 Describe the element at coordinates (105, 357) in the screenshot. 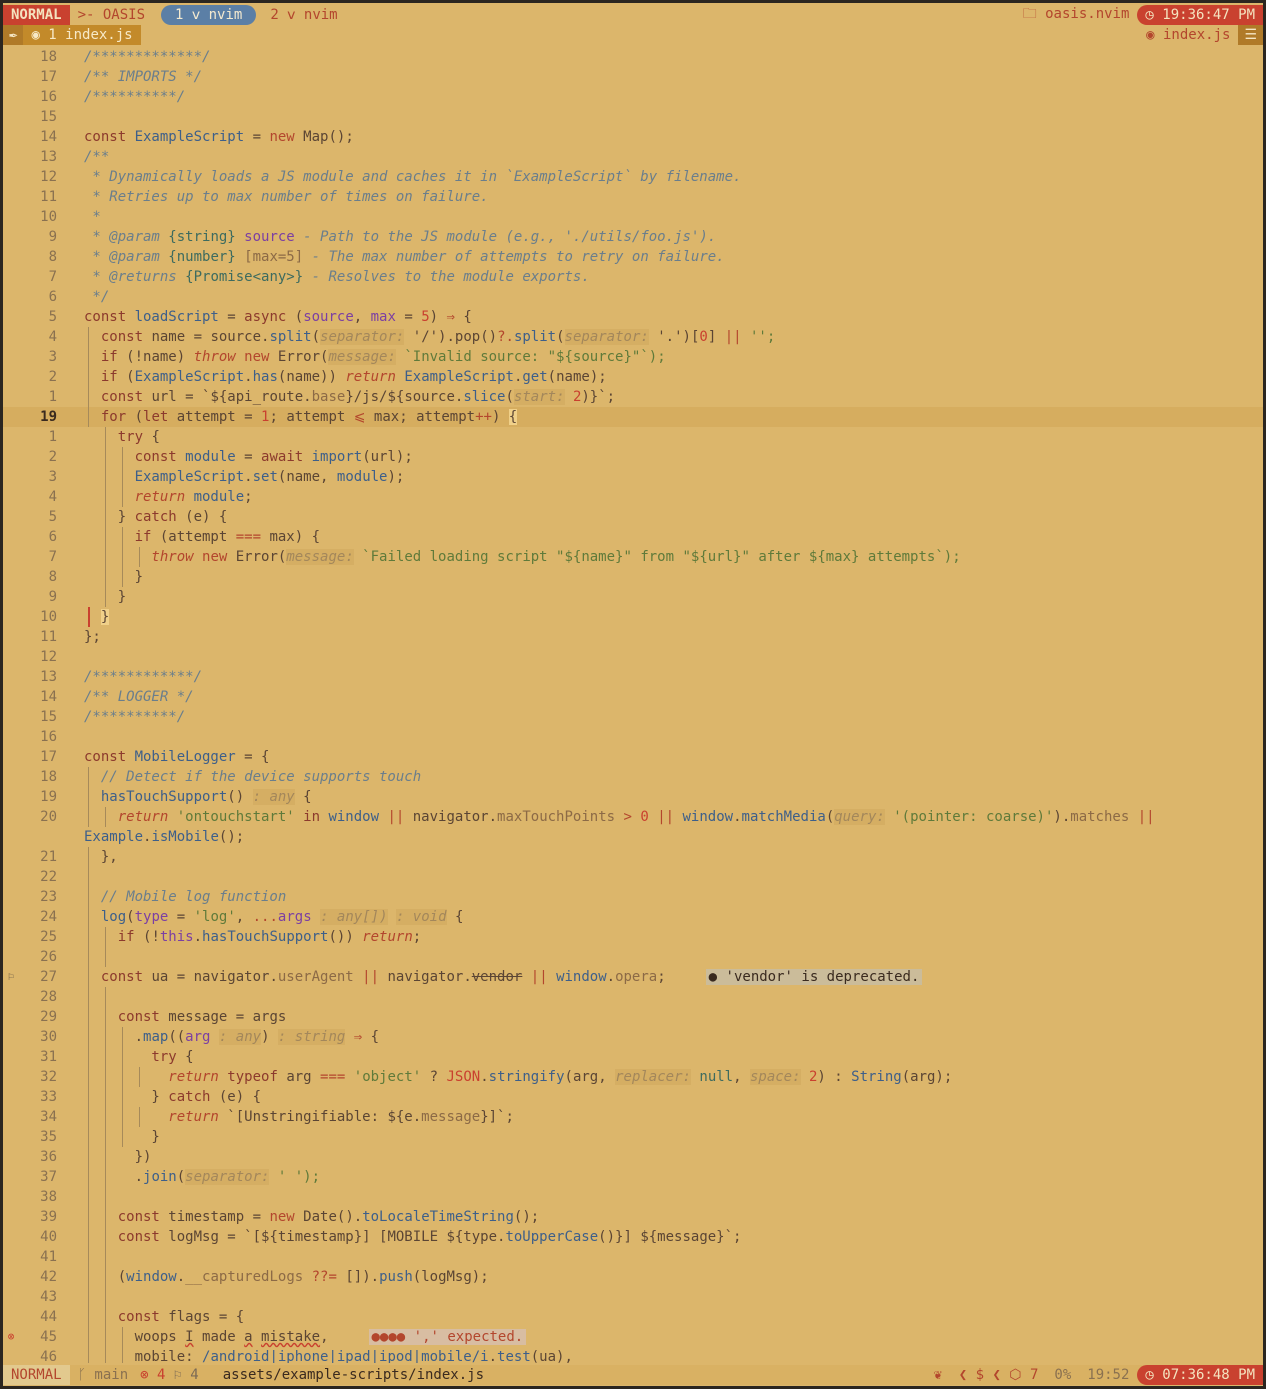

I see `code-token: if` at that location.